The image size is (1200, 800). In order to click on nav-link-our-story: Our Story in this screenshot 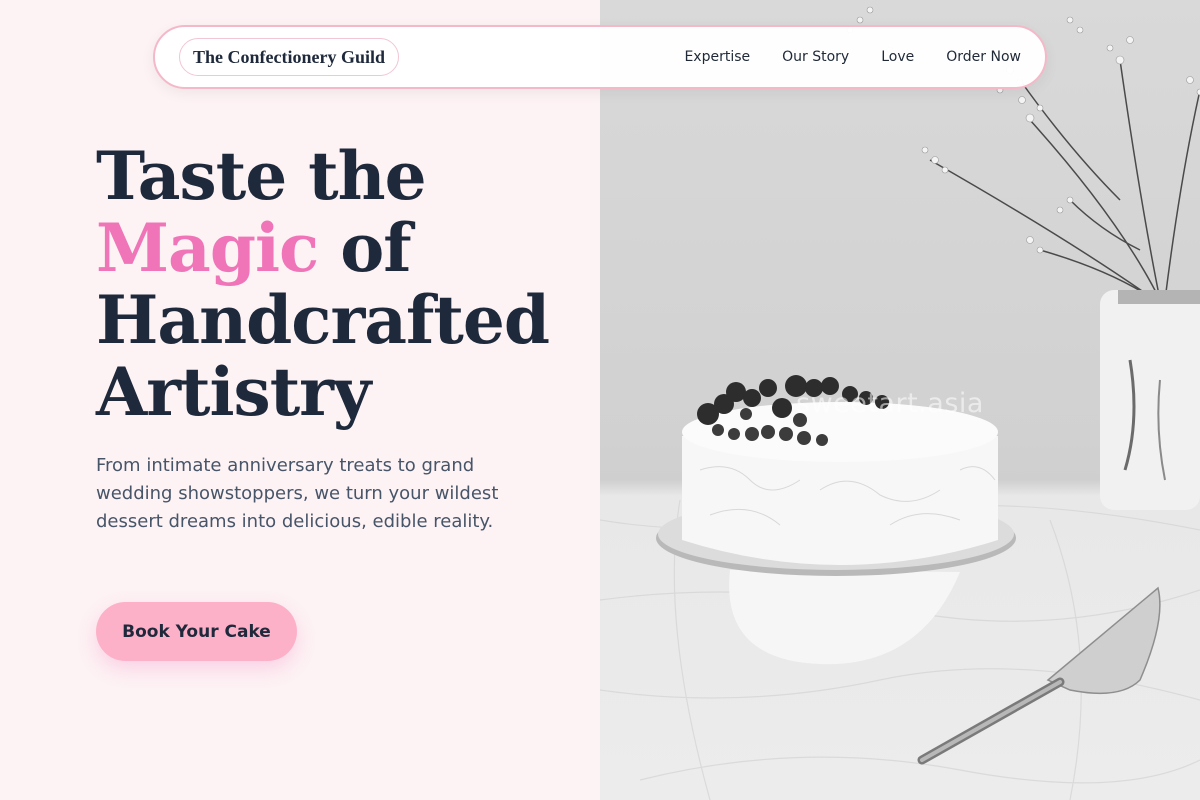, I will do `click(815, 57)`.